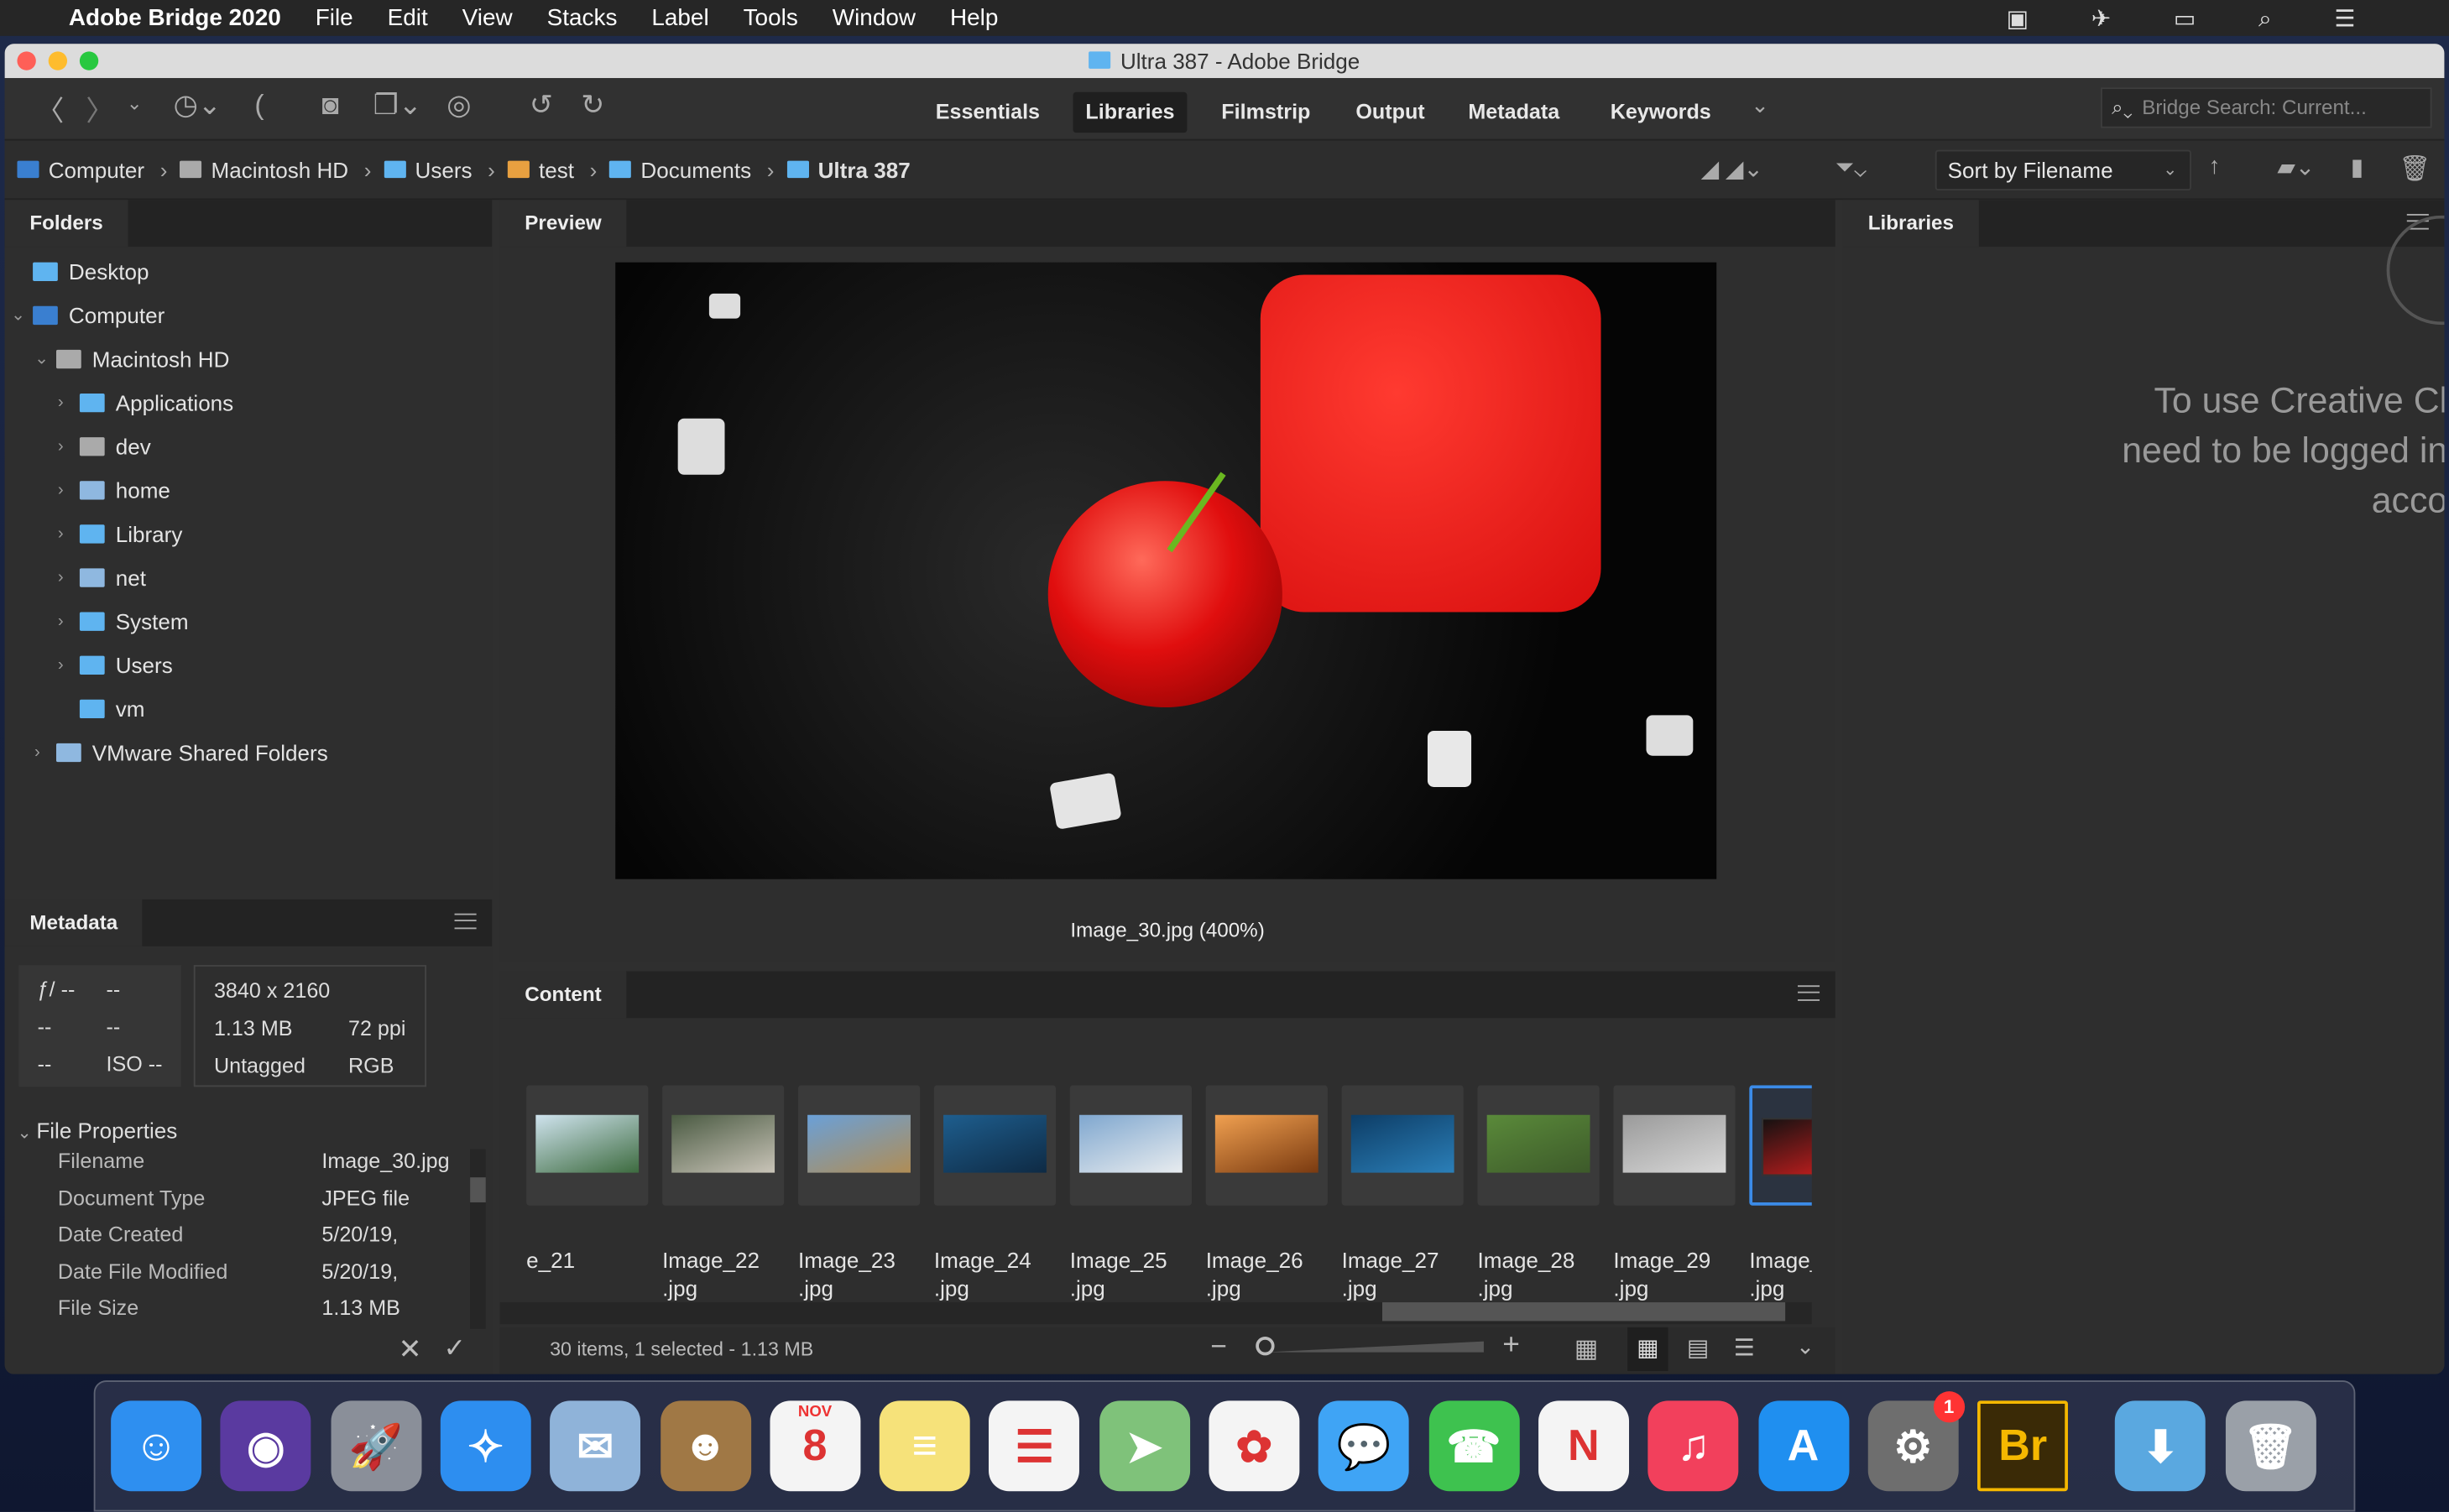  What do you see at coordinates (101, 709) in the screenshot?
I see `folder-tree-item: vm` at bounding box center [101, 709].